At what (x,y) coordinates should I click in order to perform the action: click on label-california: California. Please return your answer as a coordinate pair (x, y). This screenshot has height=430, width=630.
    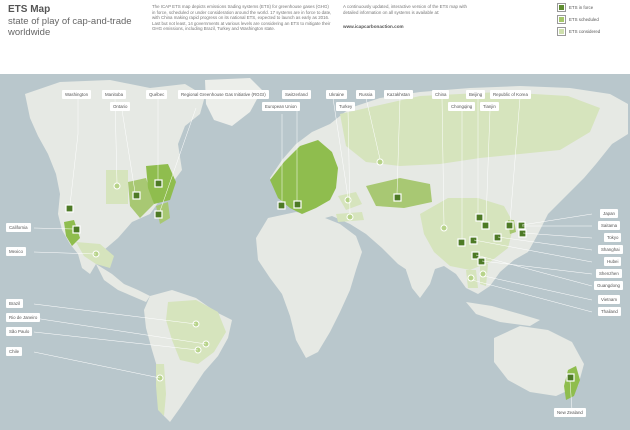
    Looking at the image, I should click on (18, 227).